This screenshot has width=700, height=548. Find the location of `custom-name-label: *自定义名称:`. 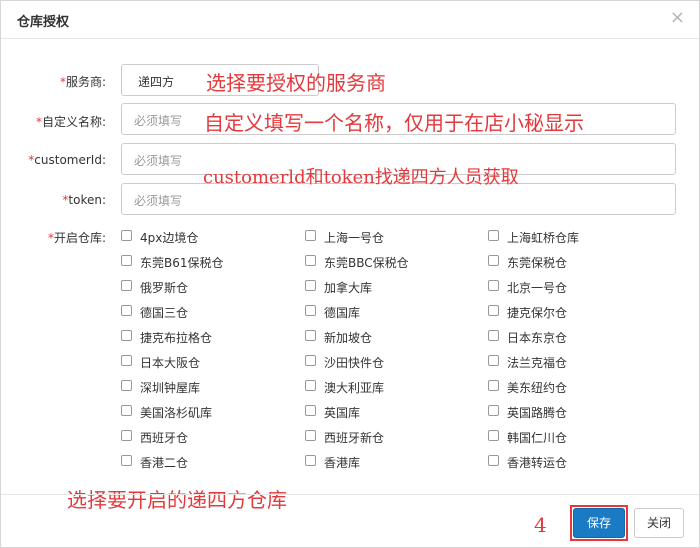

custom-name-label: *自定义名称: is located at coordinates (70, 122).